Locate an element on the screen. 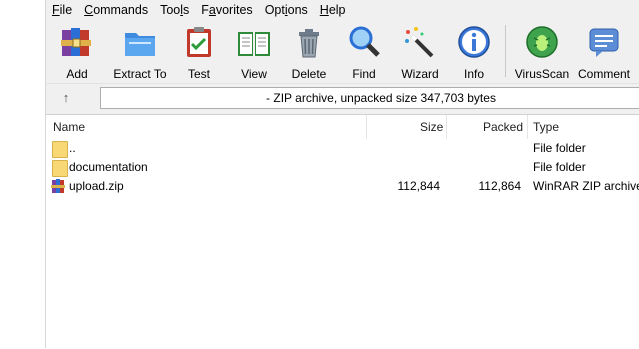  up-arrow-icon: ↑ is located at coordinates (66, 98).